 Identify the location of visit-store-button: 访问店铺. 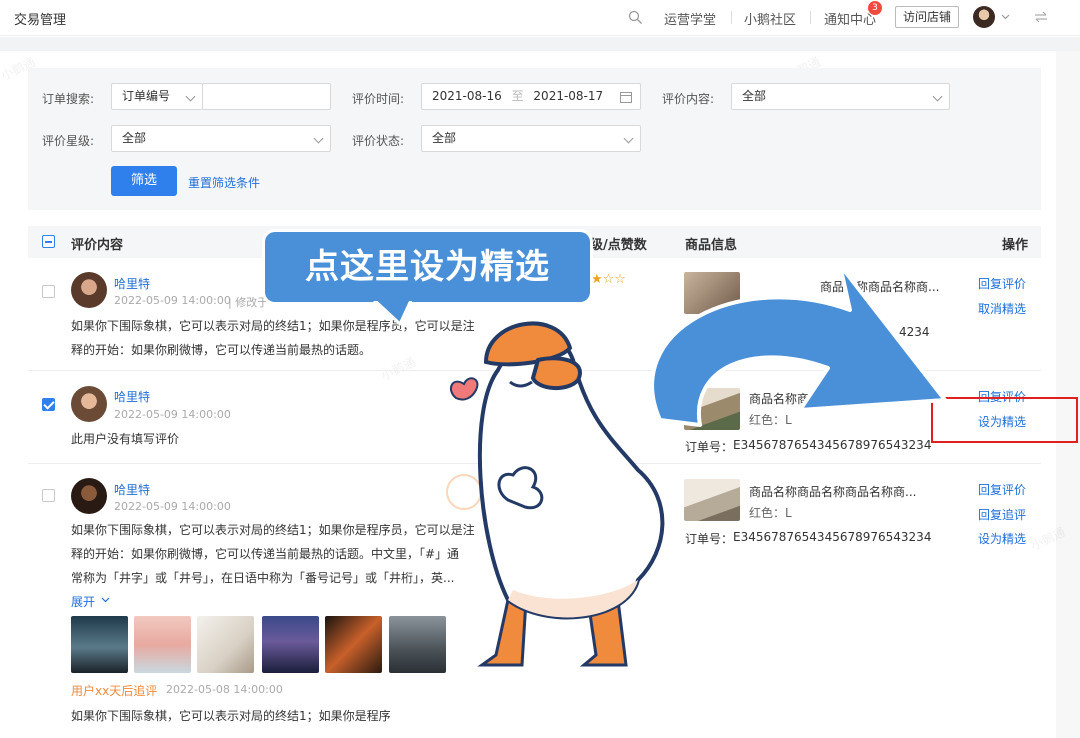
(927, 17).